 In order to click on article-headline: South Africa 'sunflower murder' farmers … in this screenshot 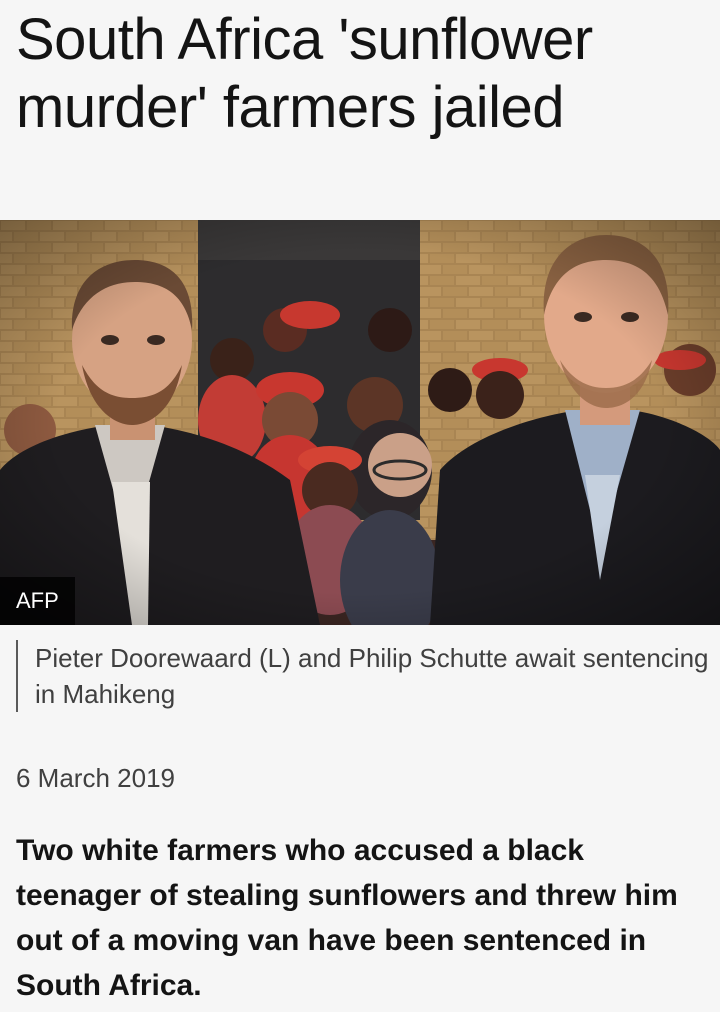, I will do `click(304, 73)`.